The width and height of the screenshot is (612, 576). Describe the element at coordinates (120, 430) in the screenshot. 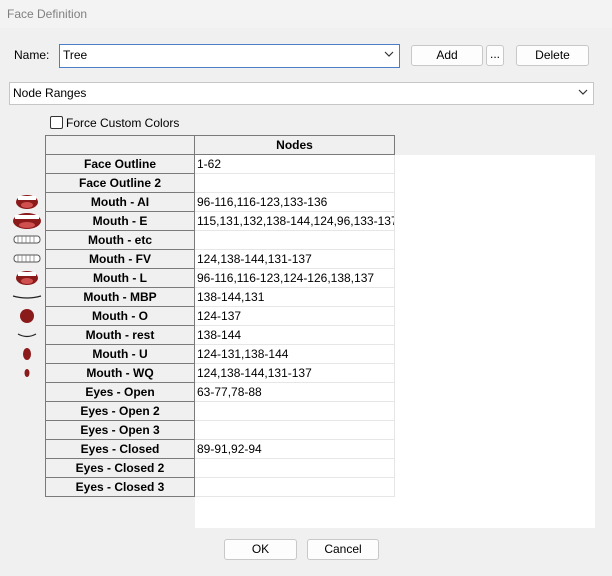

I see `row-header: Eyes - Open 3` at that location.